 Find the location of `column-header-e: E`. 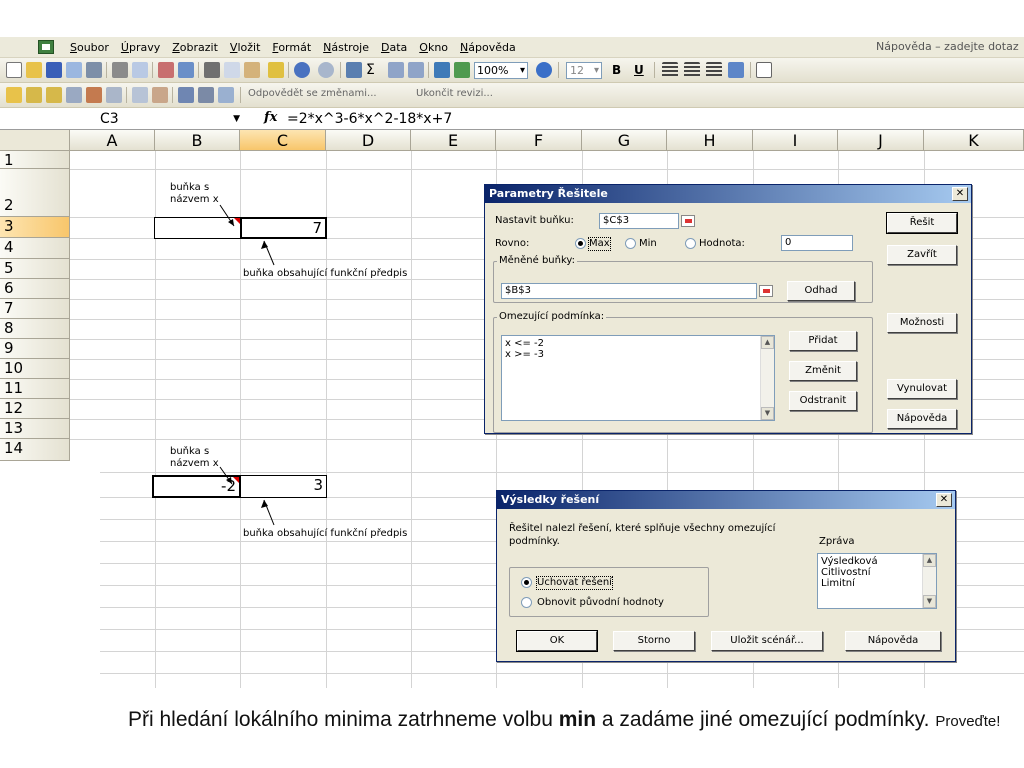

column-header-e: E is located at coordinates (453, 140).